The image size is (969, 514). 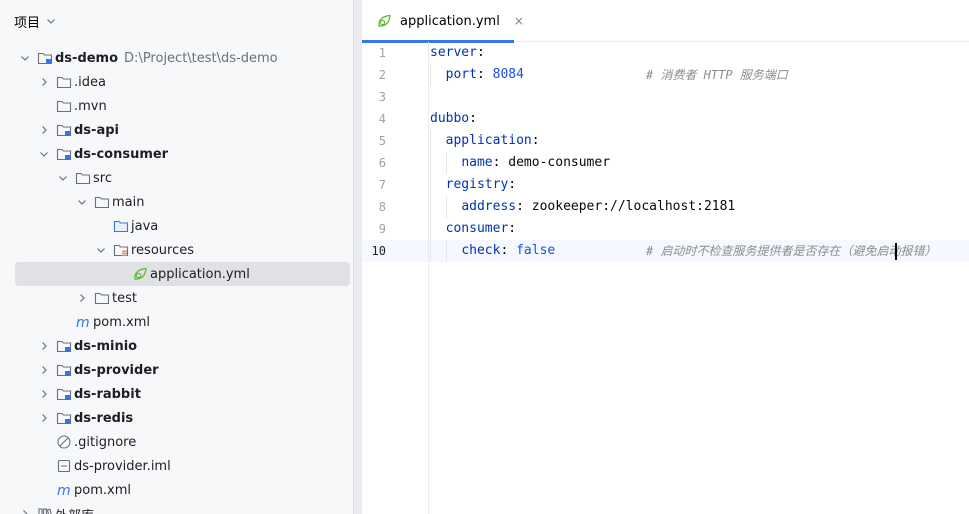 What do you see at coordinates (176, 226) in the screenshot?
I see `tree-item: java` at bounding box center [176, 226].